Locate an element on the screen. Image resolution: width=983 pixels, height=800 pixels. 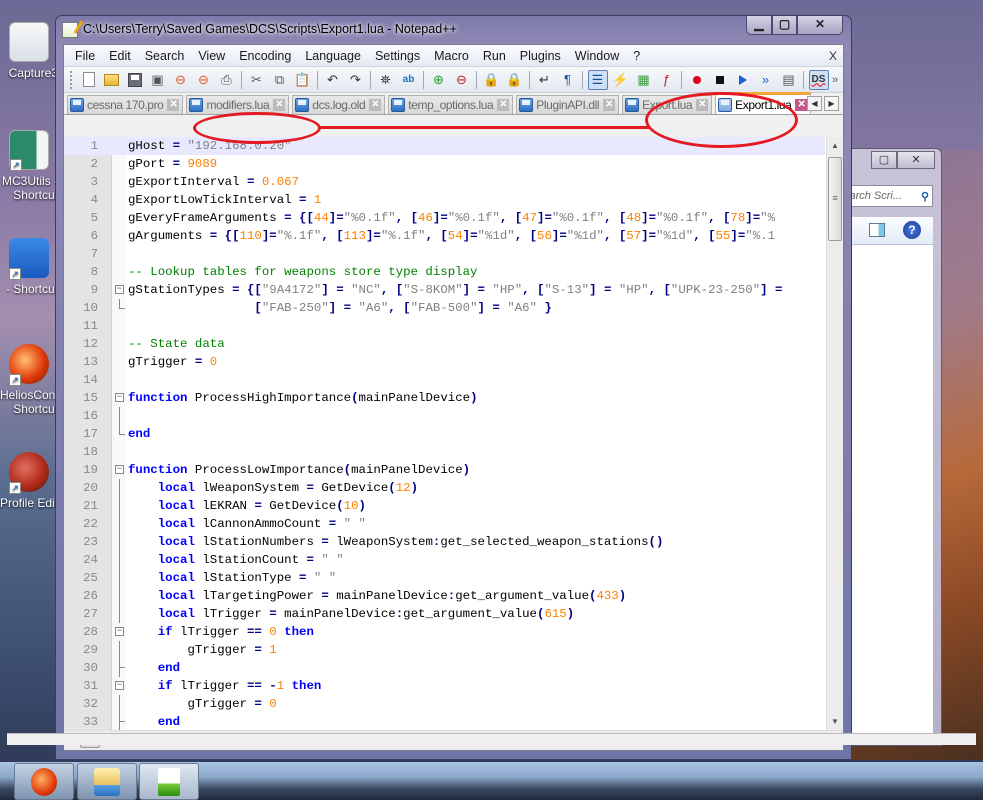
tab-pluginapi-dll: PluginAPI.dll ✕ is located at coordinates (568, 104).